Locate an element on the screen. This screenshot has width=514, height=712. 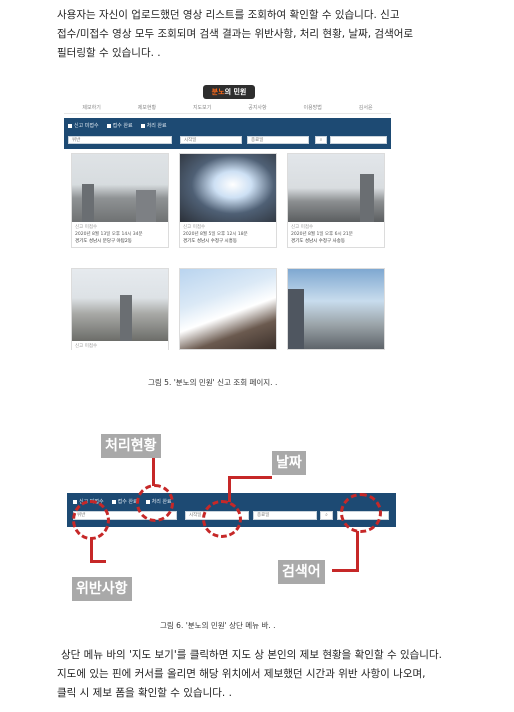
card-date: 2020년 8월 5일 오후 12시 18분 is located at coordinates (215, 234).